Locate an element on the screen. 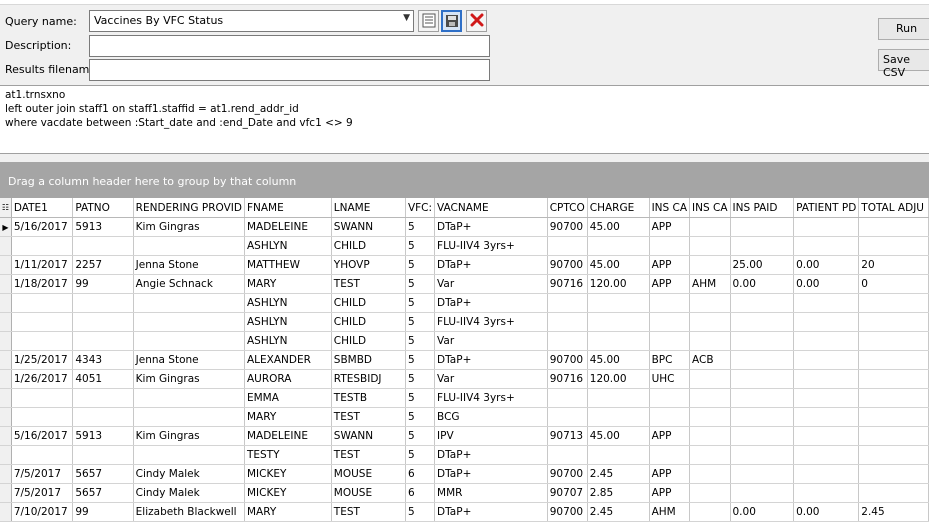 The height and width of the screenshot is (522, 929). table-cell: 45.00 is located at coordinates (618, 436).